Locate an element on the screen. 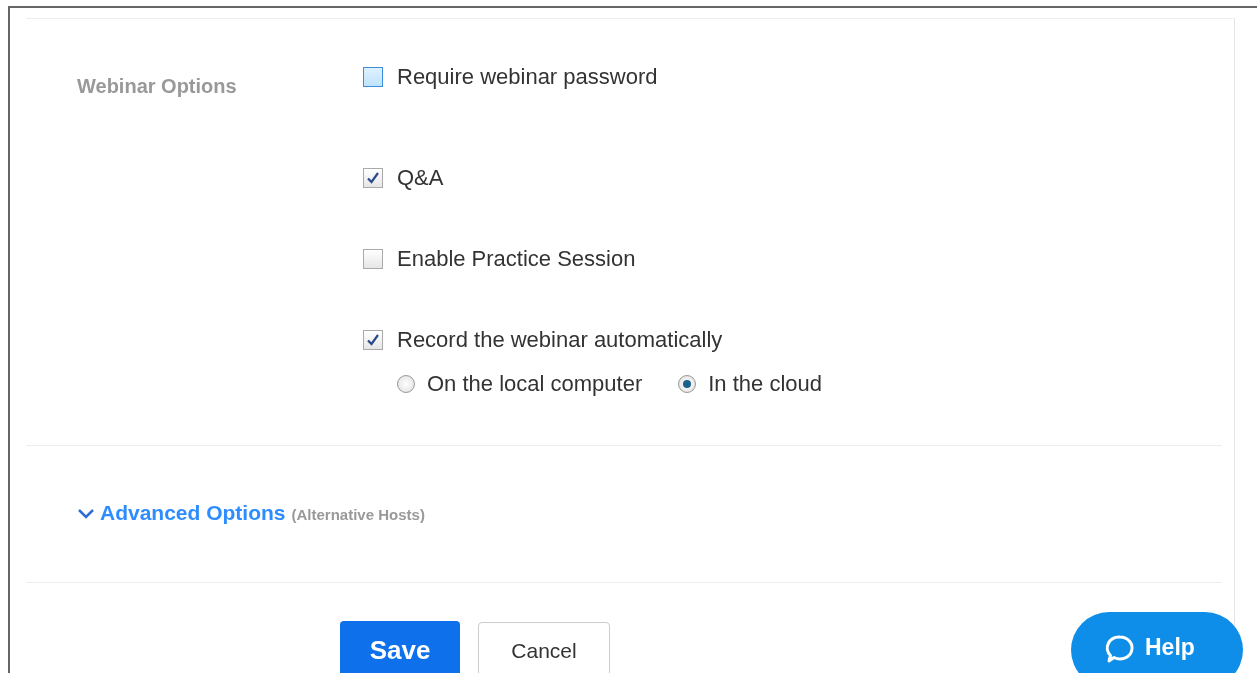 Image resolution: width=1257 pixels, height=673 pixels. radio-label: On the local computer is located at coordinates (535, 384).